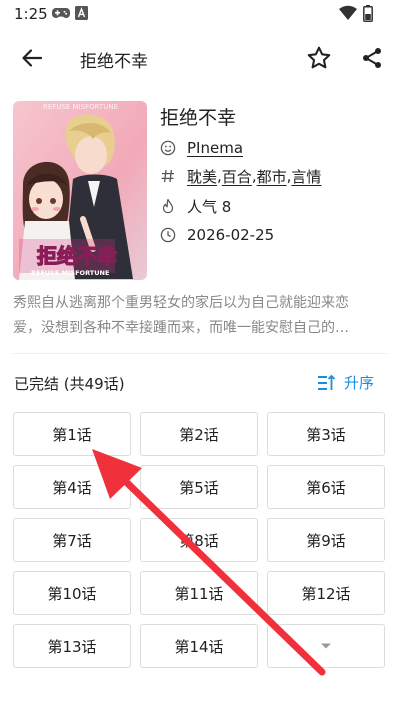  I want to click on cover-logo-subtitle: REFUSE MISFORTUNE, so click(70, 273).